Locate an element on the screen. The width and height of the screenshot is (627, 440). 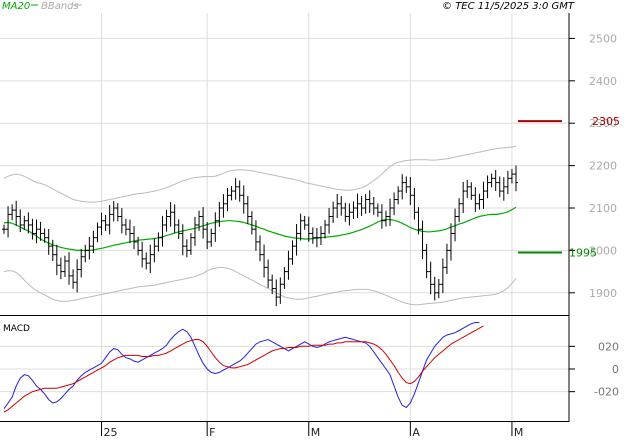
macd-tick-label: -020 is located at coordinates (606, 392).